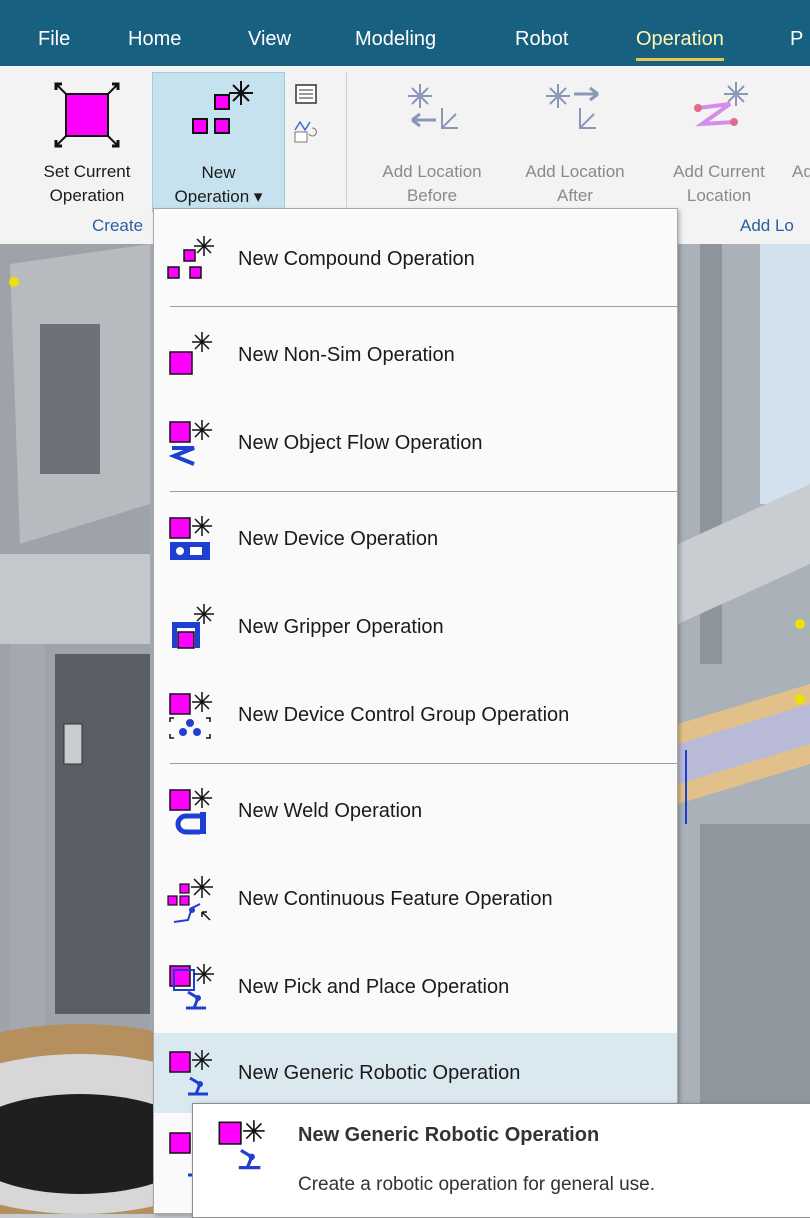 The image size is (810, 1218). I want to click on operation-tree-icon, so click(306, 94).